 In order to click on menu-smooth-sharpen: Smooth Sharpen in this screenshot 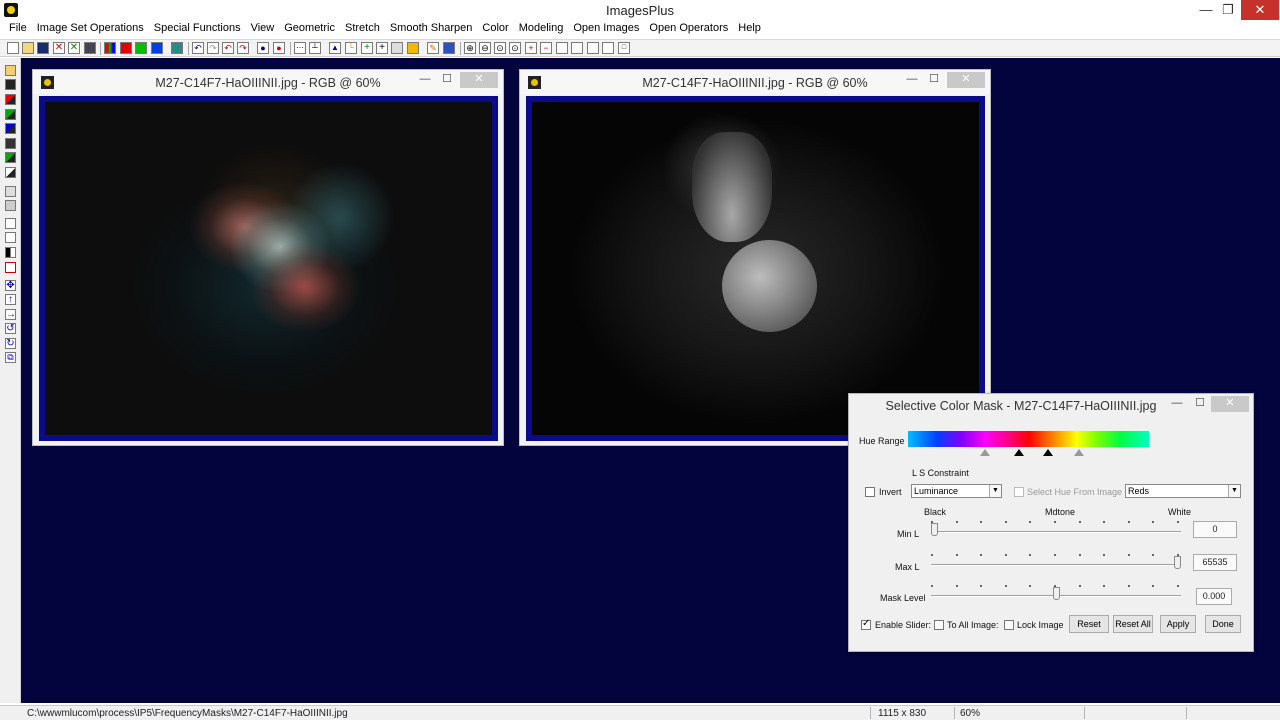, I will do `click(431, 29)`.